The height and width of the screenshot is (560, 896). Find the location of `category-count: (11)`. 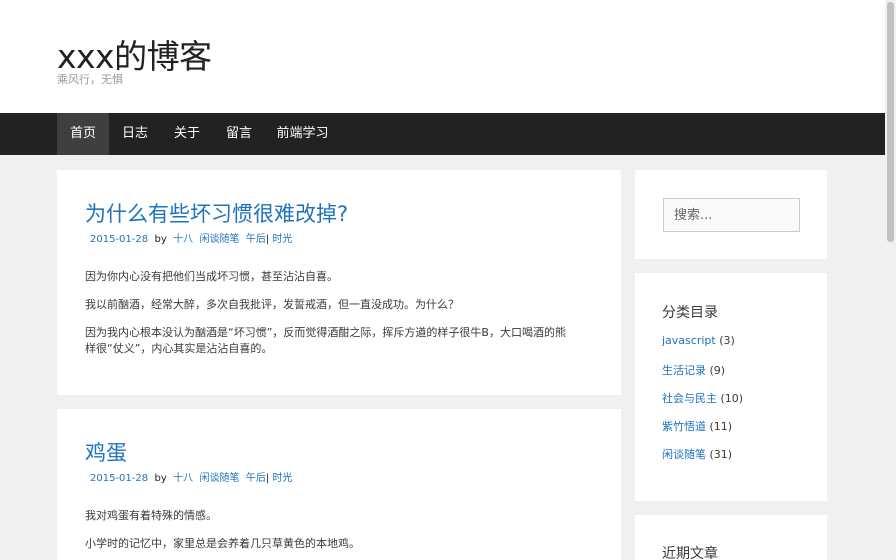

category-count: (11) is located at coordinates (721, 426).